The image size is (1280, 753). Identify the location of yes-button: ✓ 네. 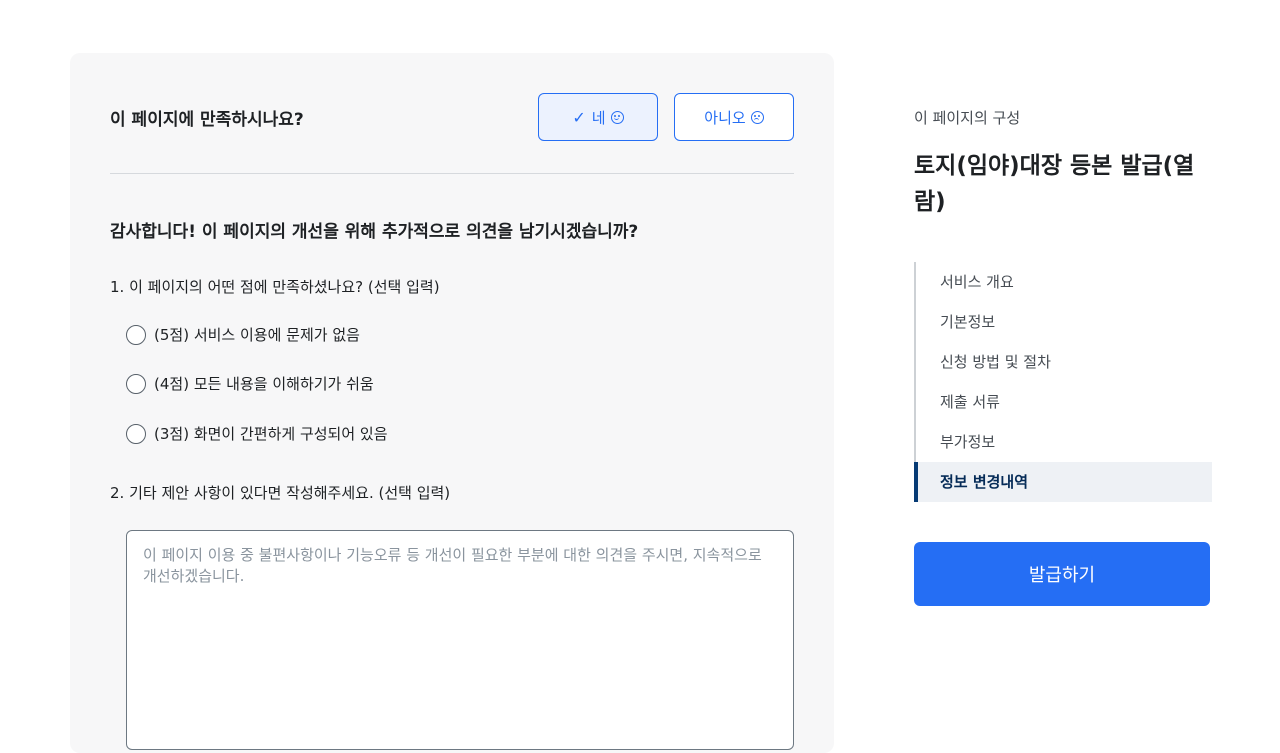
(598, 117).